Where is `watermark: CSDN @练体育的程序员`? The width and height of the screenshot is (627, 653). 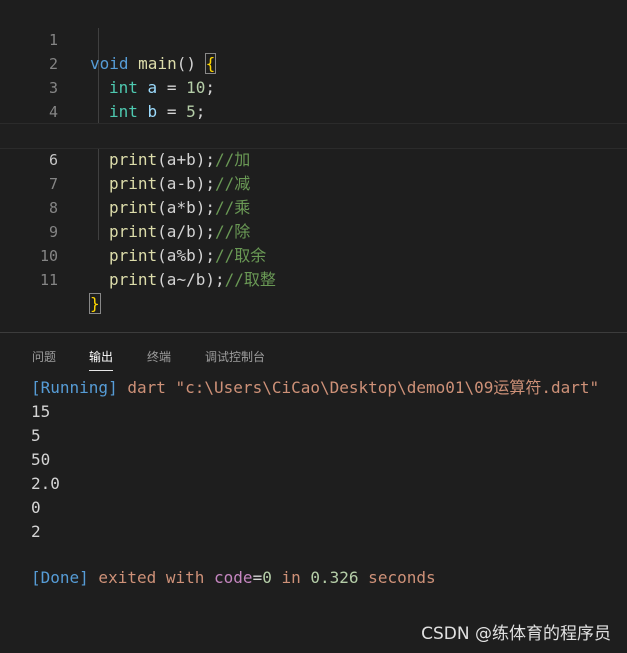 watermark: CSDN @练体育的程序员 is located at coordinates (516, 634).